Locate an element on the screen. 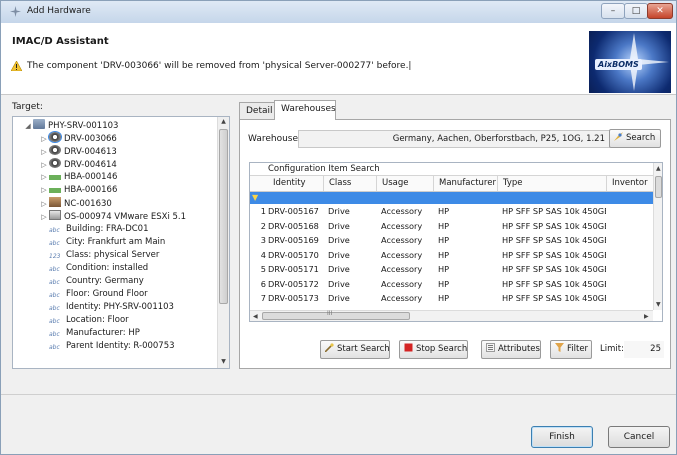  tab-warehouses: Warehouses is located at coordinates (305, 110).